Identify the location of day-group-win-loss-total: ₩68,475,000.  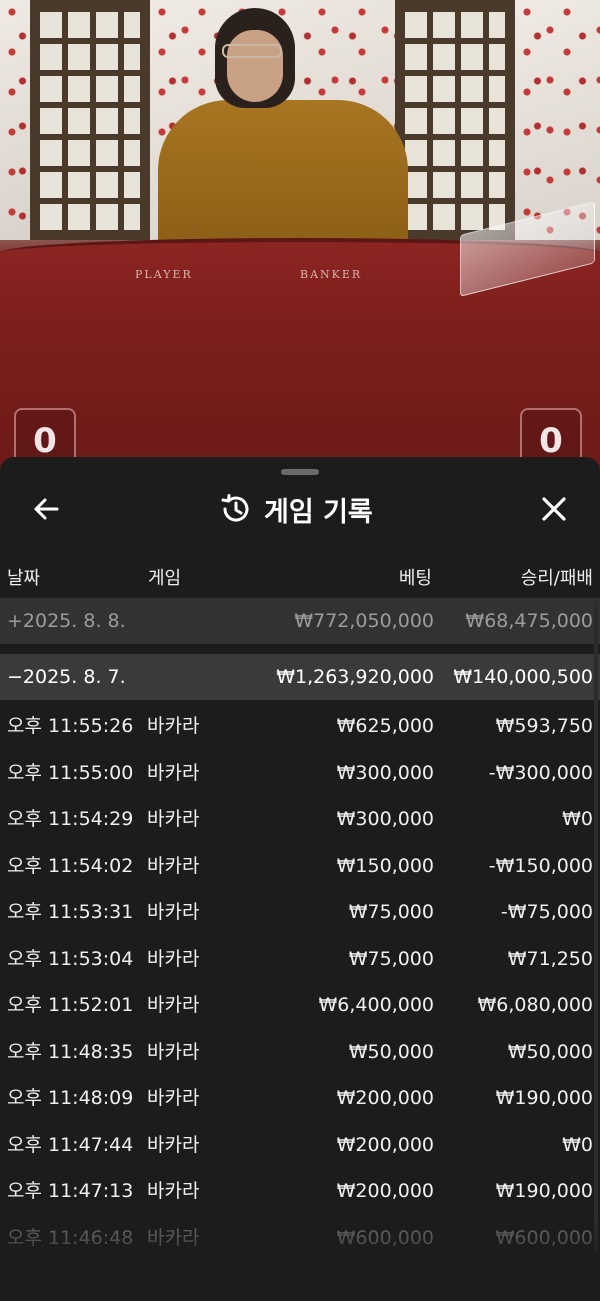
(529, 621).